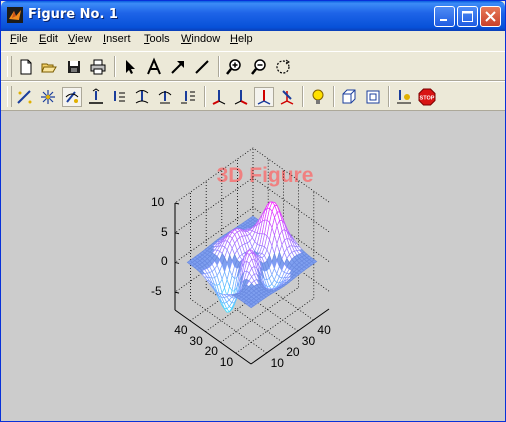 Image resolution: width=506 pixels, height=422 pixels. Describe the element at coordinates (234, 67) in the screenshot. I see `zoom-in-icon` at that location.